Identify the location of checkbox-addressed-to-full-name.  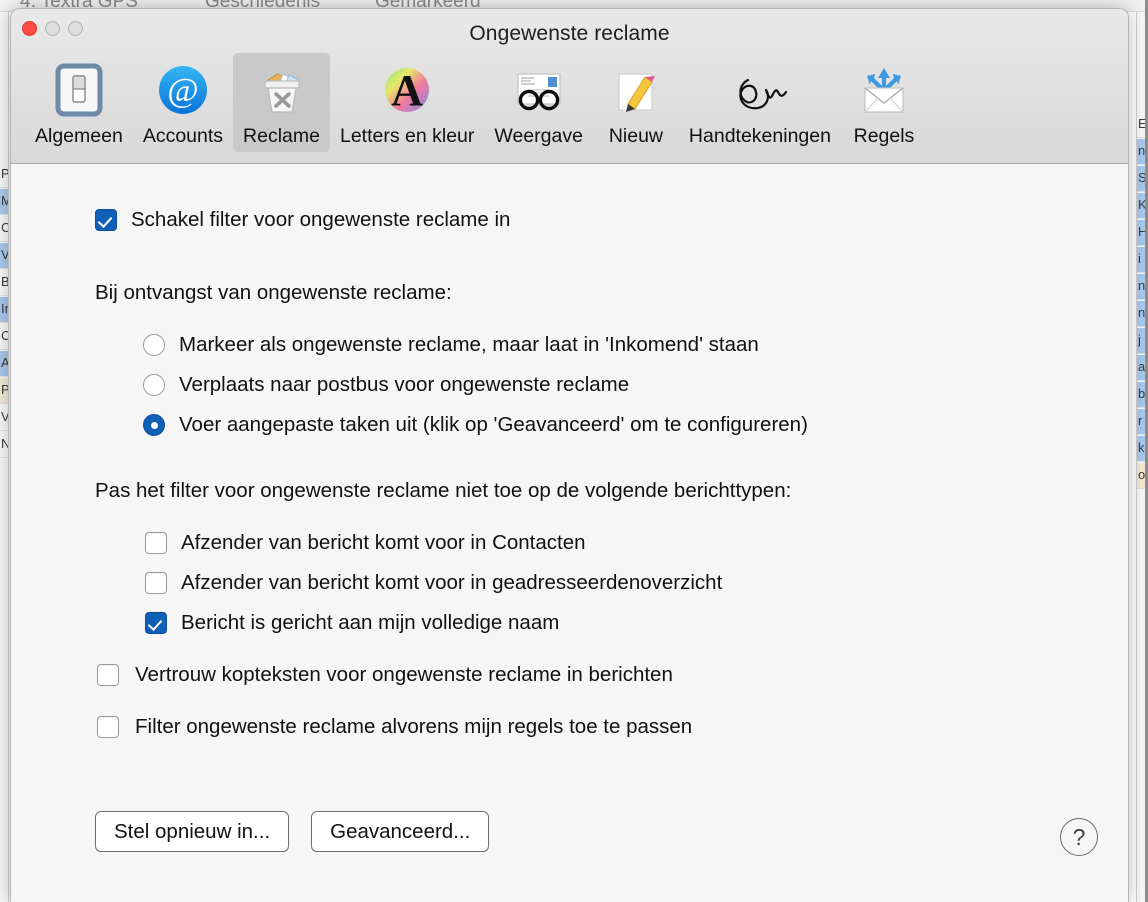
(156, 623).